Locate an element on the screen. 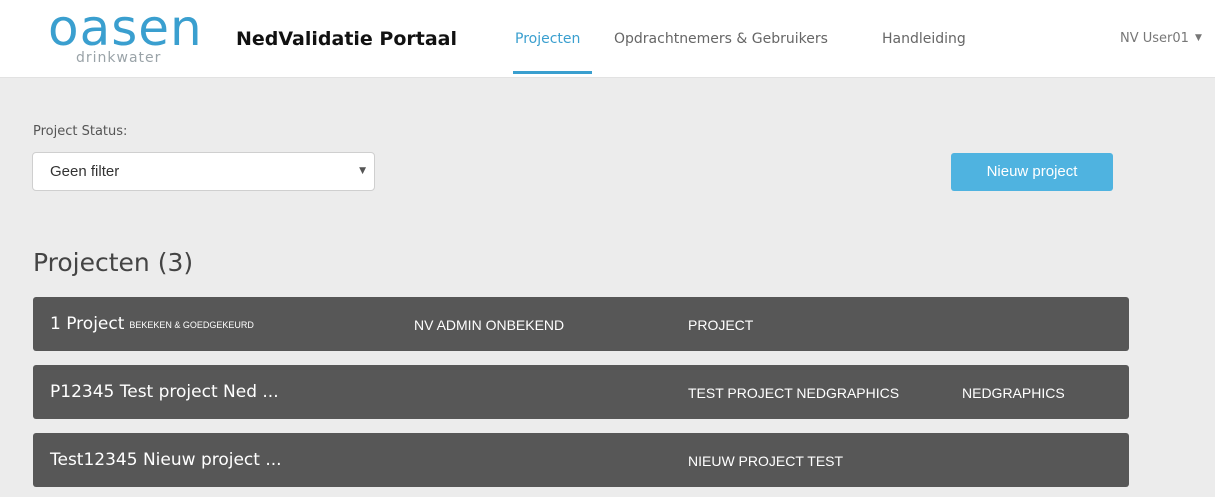  project-name: 1 Project BEKEKEN & GOEDGEKEURD is located at coordinates (152, 324).